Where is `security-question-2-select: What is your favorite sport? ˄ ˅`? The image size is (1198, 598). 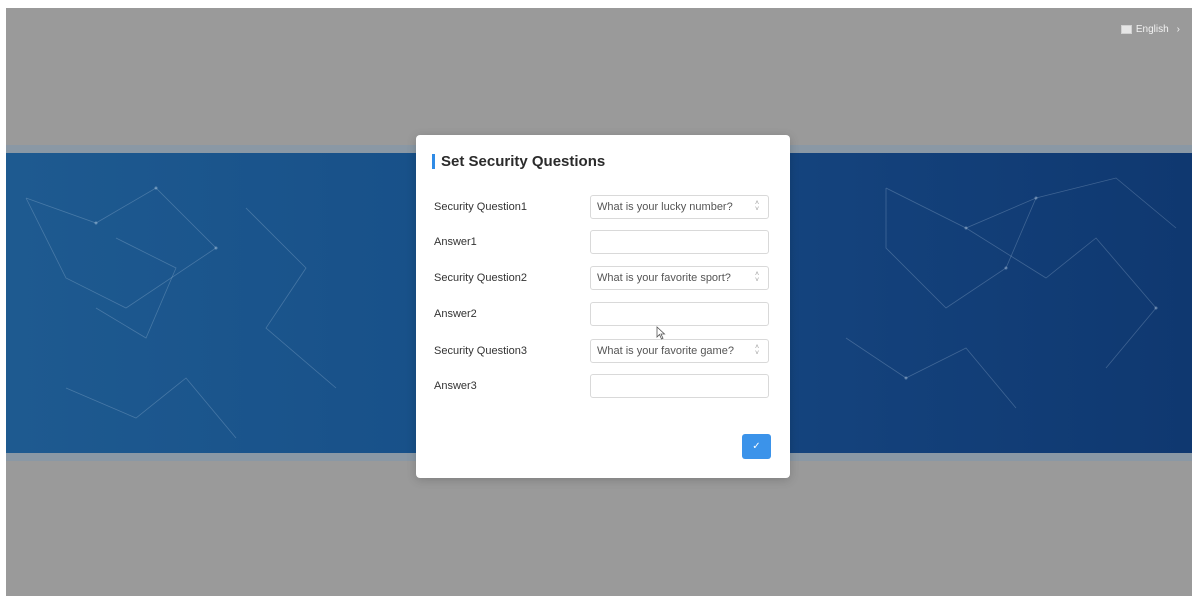
security-question-2-select: What is your favorite sport? ˄ ˅ is located at coordinates (679, 278).